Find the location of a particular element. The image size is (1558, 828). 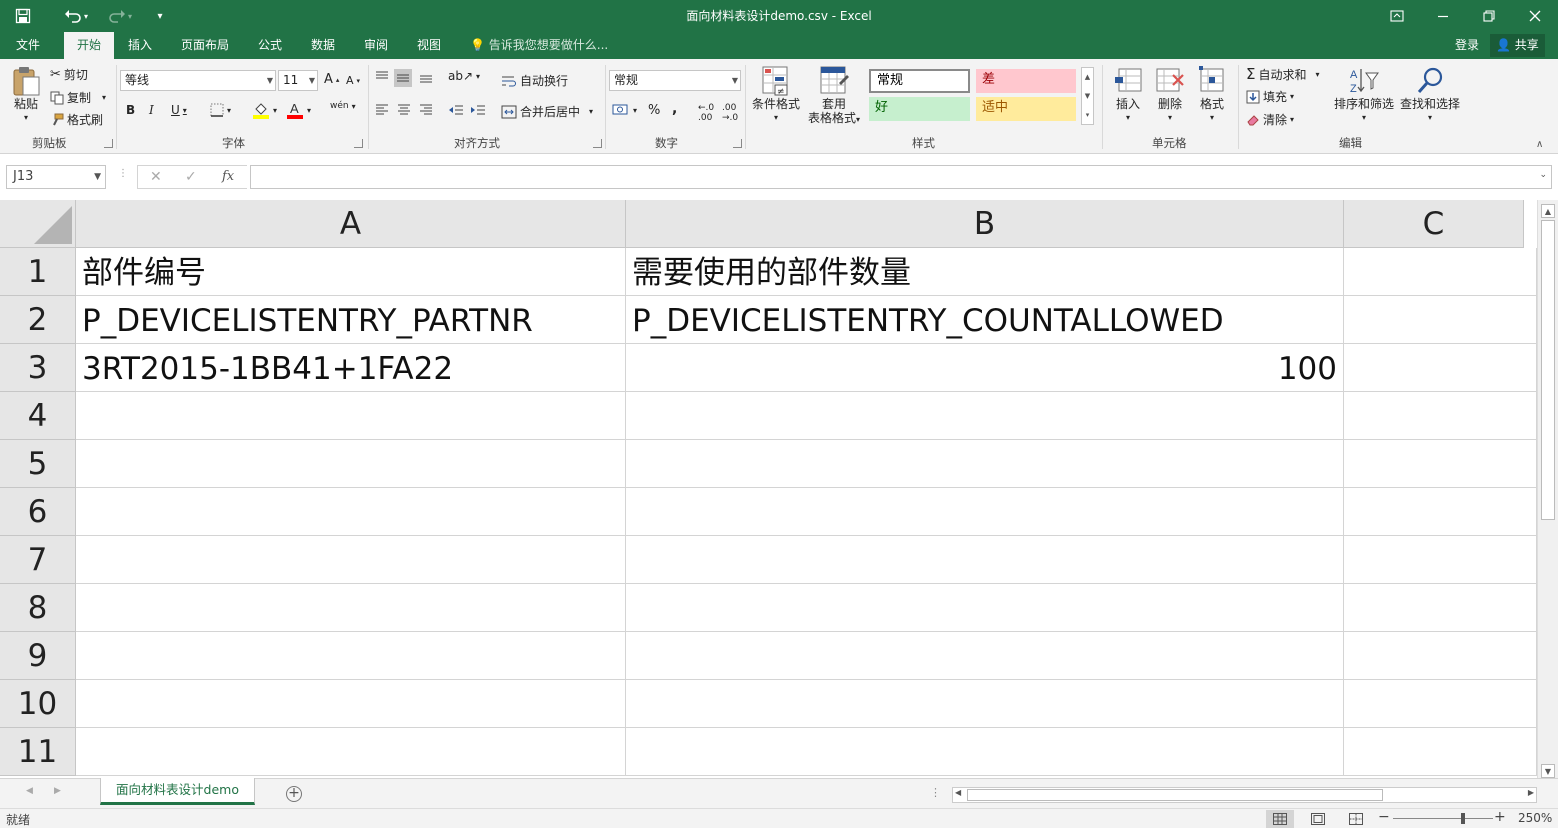

enter-check-icon: ✓ is located at coordinates (191, 177).